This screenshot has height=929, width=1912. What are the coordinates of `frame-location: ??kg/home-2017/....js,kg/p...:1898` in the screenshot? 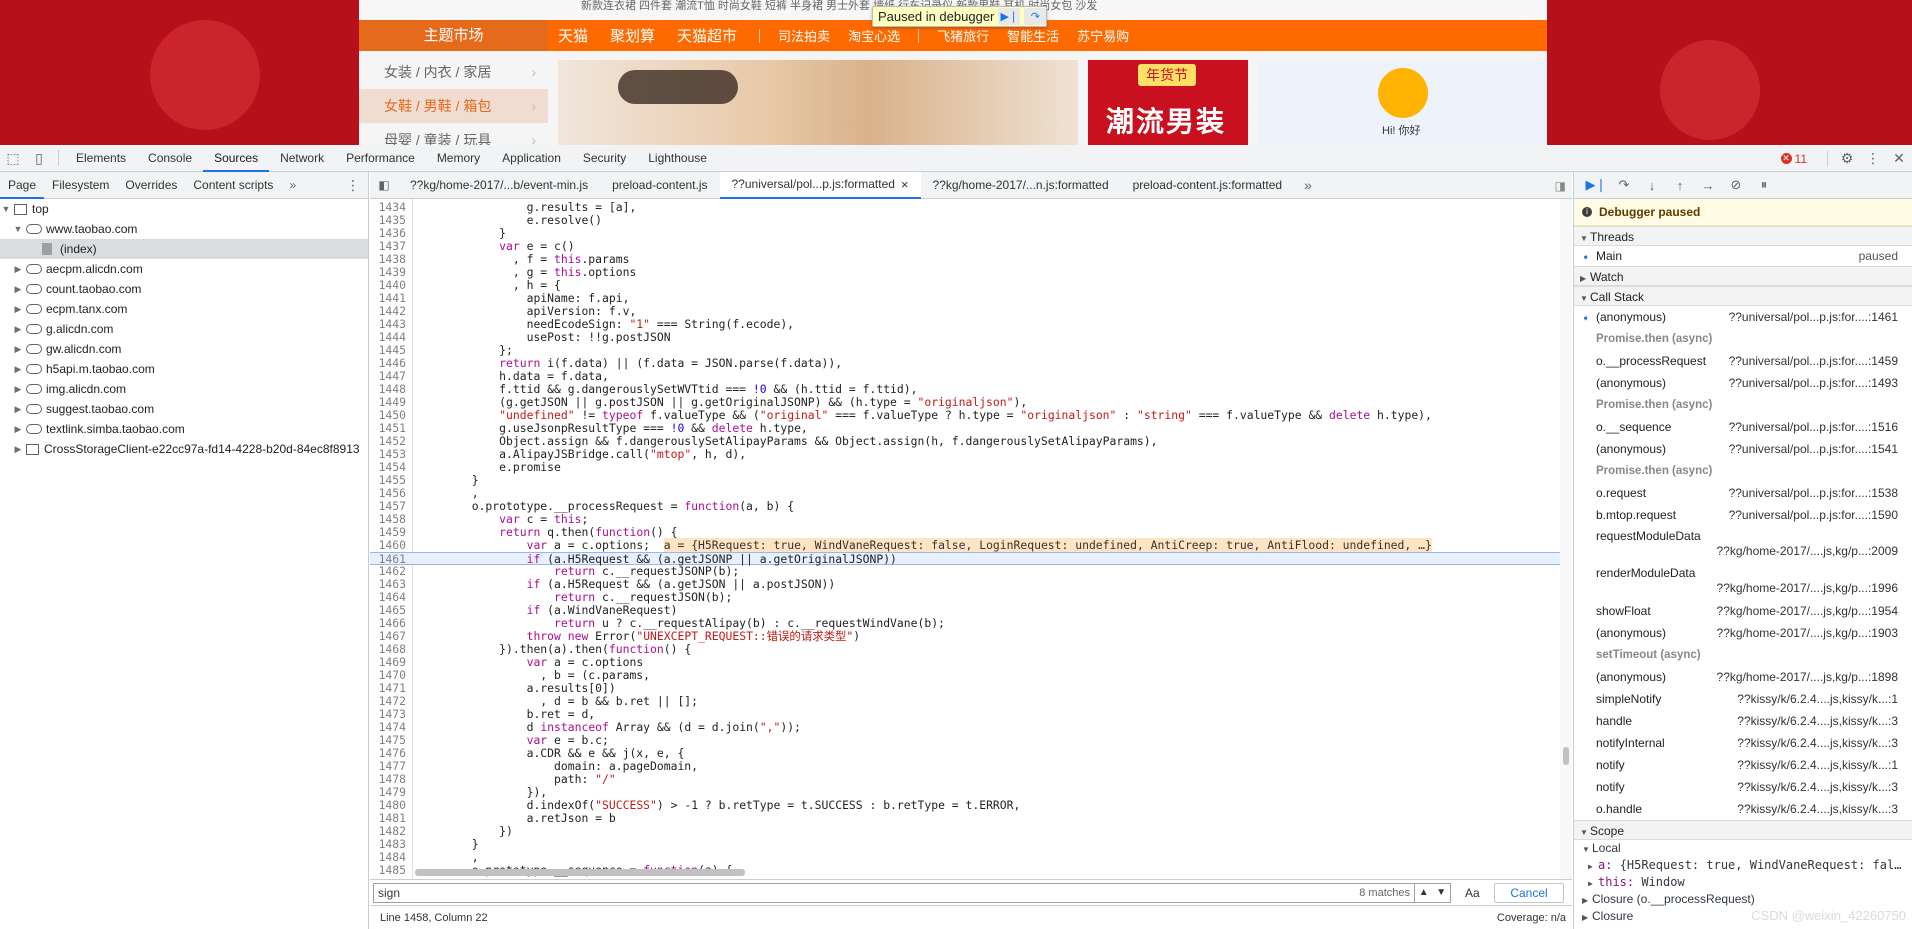 It's located at (1807, 677).